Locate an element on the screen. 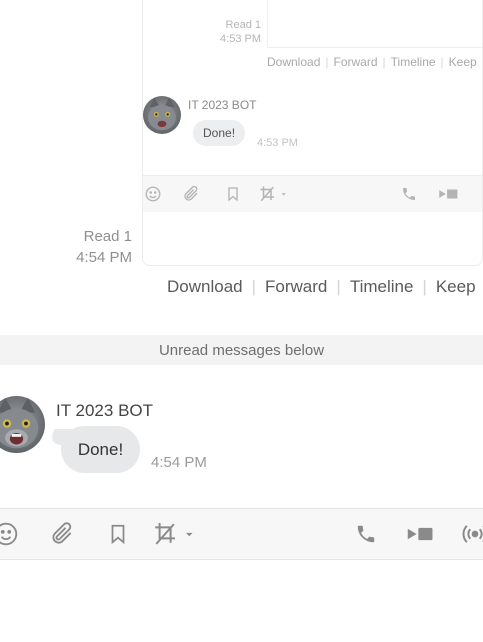 This screenshot has height=642, width=483. nested-download-link: Download is located at coordinates (293, 62).